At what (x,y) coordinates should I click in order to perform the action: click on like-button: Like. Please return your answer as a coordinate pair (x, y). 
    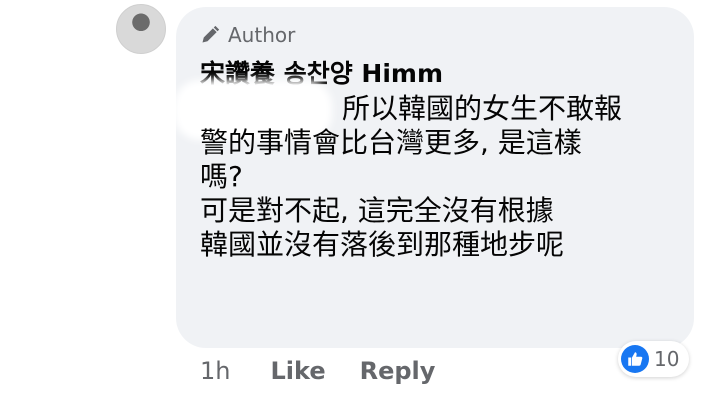
    Looking at the image, I should click on (297, 371).